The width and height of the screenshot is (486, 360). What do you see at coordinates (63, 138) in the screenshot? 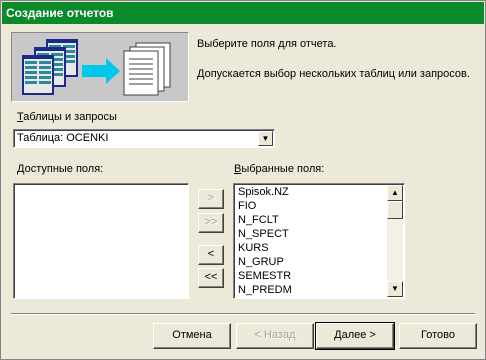
I see `source-selected-value: Таблица: OCENKI` at bounding box center [63, 138].